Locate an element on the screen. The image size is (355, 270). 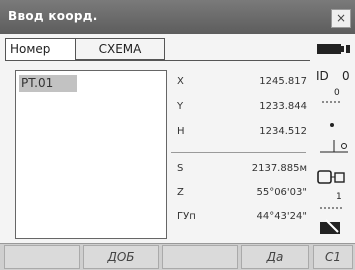
target-icon: 0 is located at coordinates (331, 95).